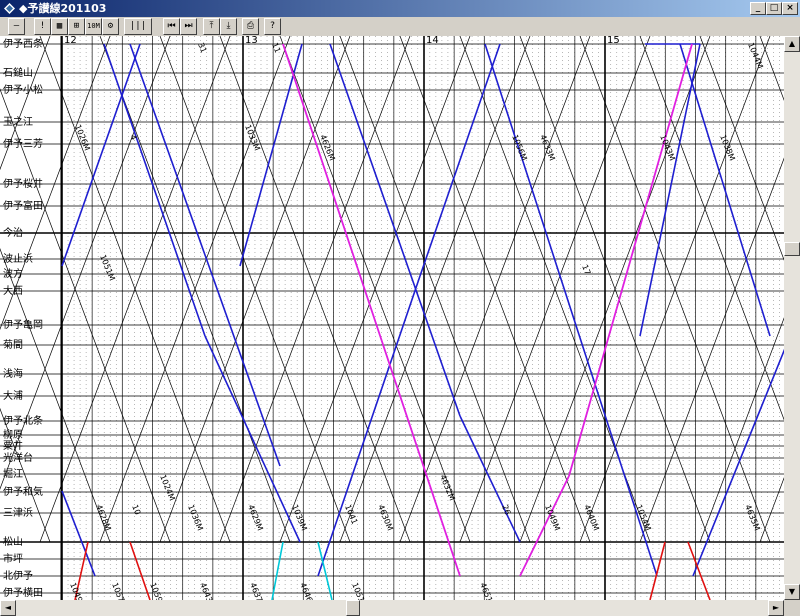 The width and height of the screenshot is (800, 616). What do you see at coordinates (13, 446) in the screenshot?
I see `station-label: 粟井` at bounding box center [13, 446].